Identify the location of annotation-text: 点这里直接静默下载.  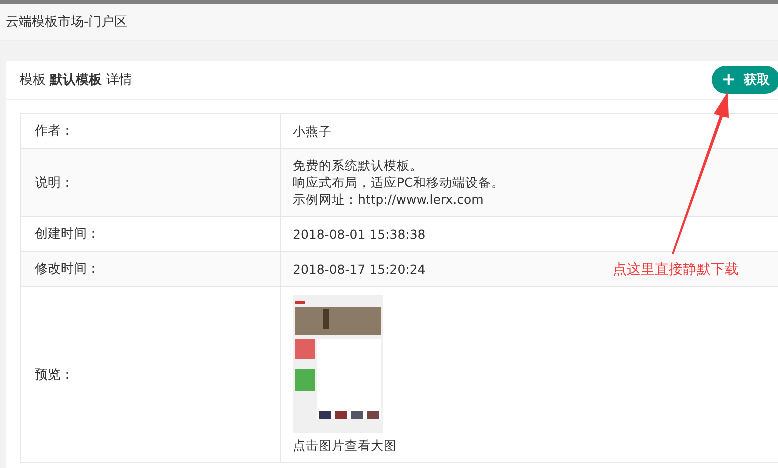
(676, 270).